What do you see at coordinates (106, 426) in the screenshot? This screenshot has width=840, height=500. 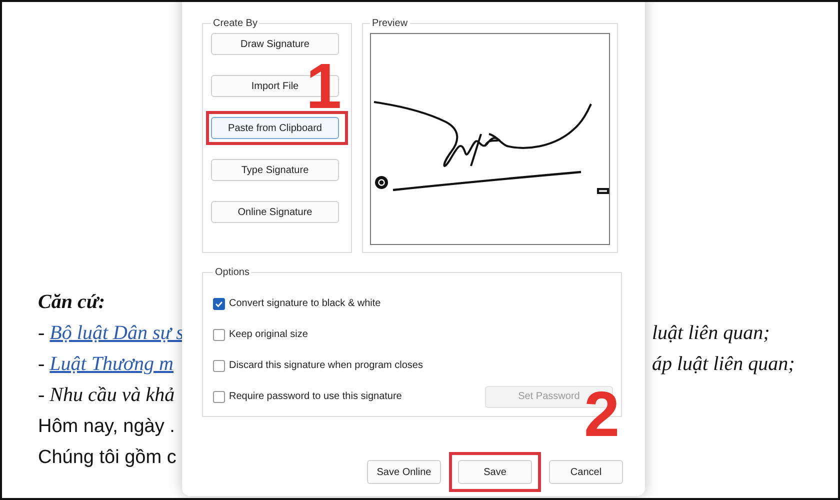 I see `document-line: Hôm nay, ngày .` at bounding box center [106, 426].